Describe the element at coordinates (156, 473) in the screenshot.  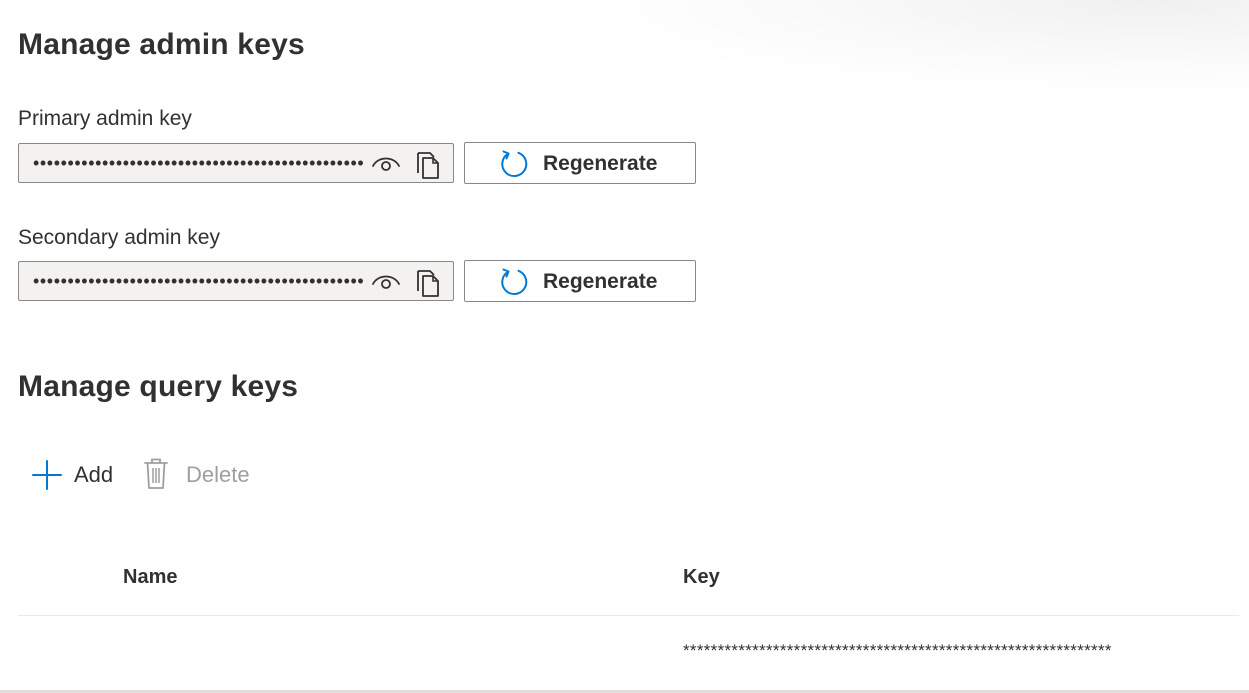
I see `trash-icon` at that location.